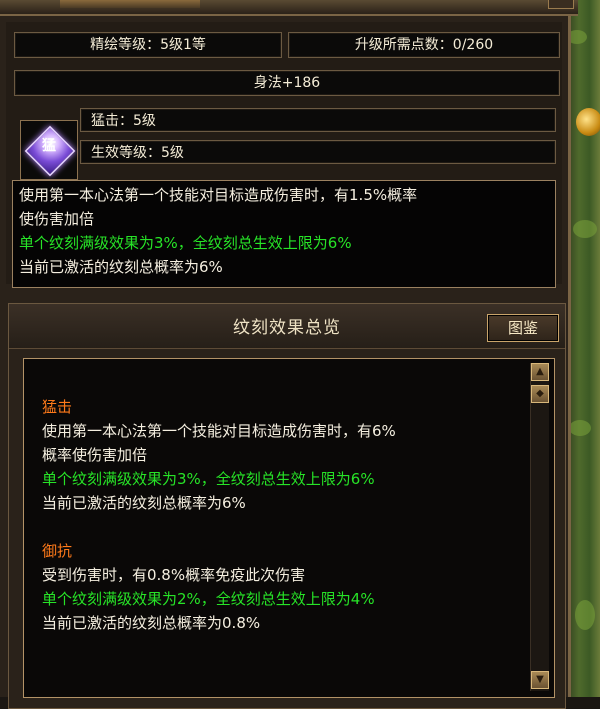 This screenshot has width=600, height=709. I want to click on entry-description: 使用第一本心法第一个技能对目标造成伤害时，有6%, so click(219, 431).